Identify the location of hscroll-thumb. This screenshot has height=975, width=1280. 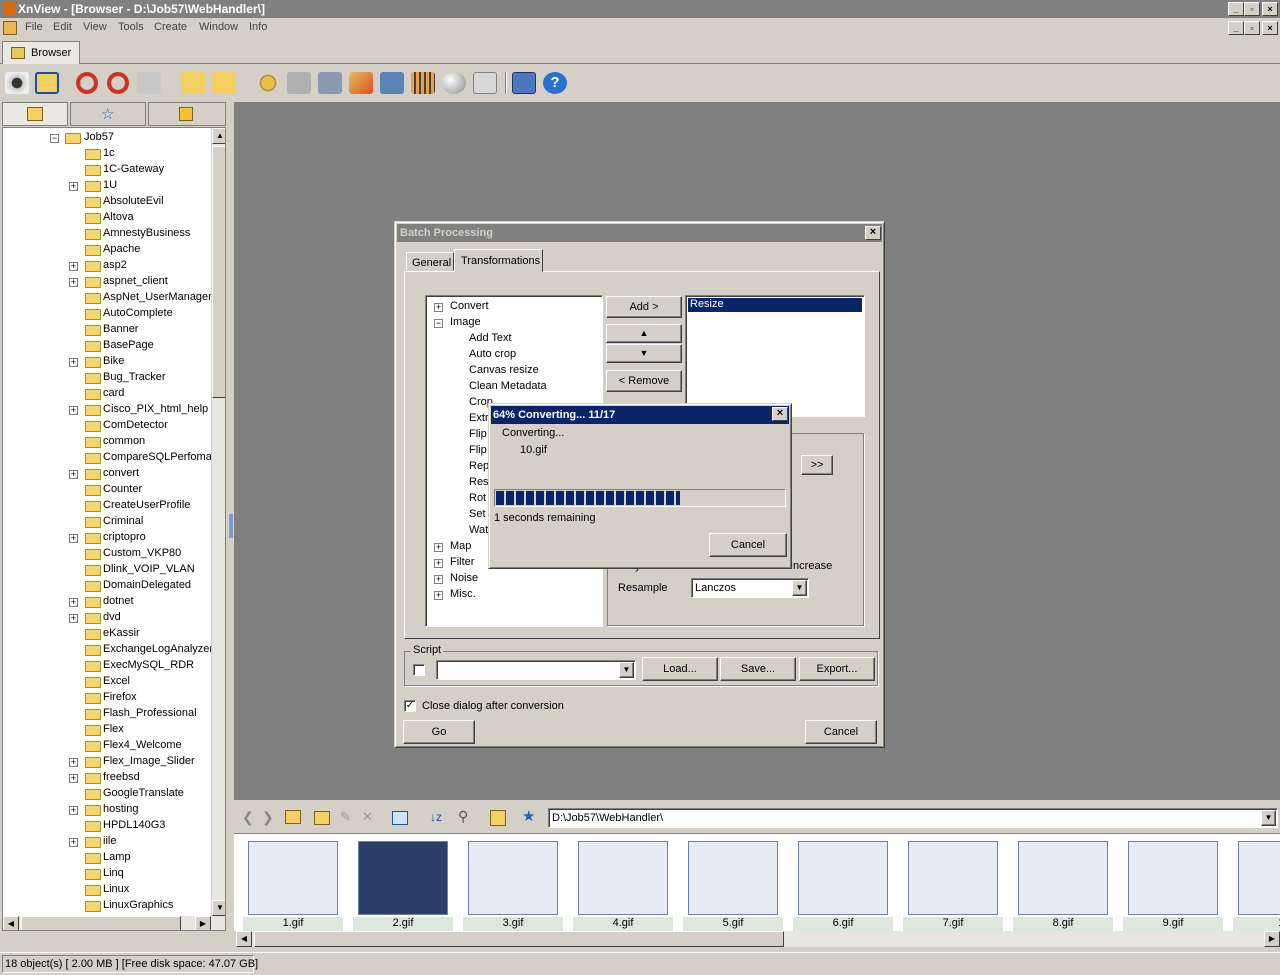
(101, 923).